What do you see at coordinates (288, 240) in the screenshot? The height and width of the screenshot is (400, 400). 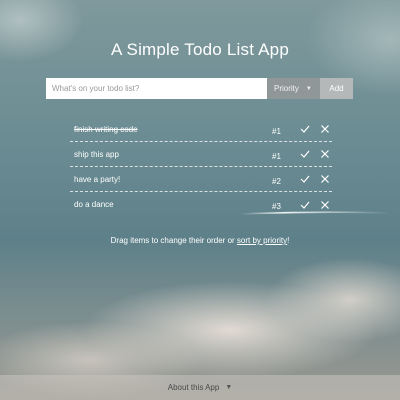 I see `sort-hint-suffix: !` at bounding box center [288, 240].